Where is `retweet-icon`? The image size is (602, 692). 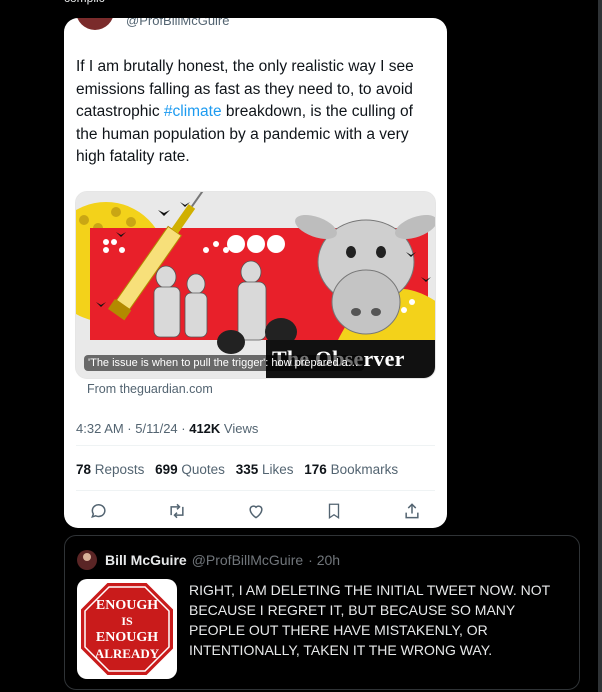 retweet-icon is located at coordinates (177, 511).